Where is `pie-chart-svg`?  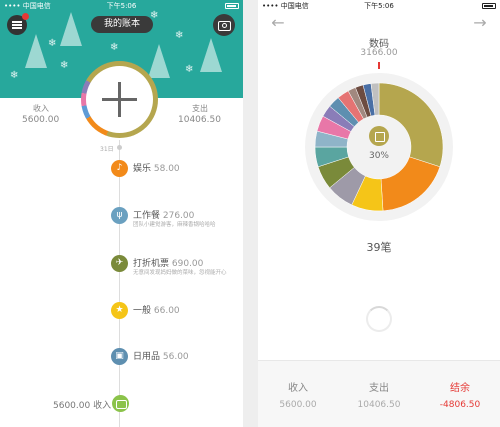
pie-chart-svg is located at coordinates (379, 147).